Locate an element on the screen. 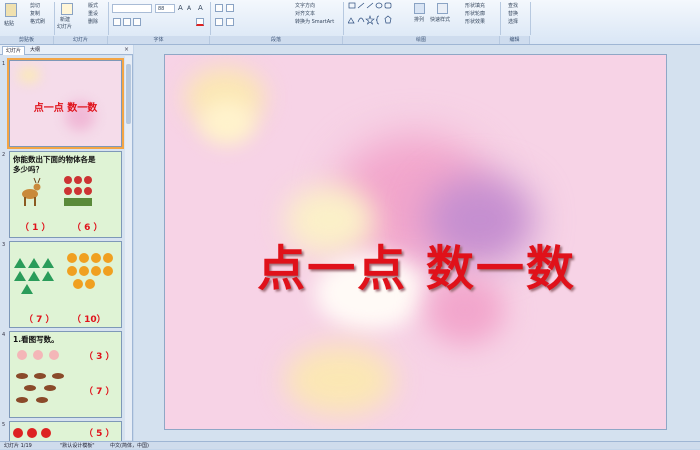  font-size-select: 88 is located at coordinates (165, 8).